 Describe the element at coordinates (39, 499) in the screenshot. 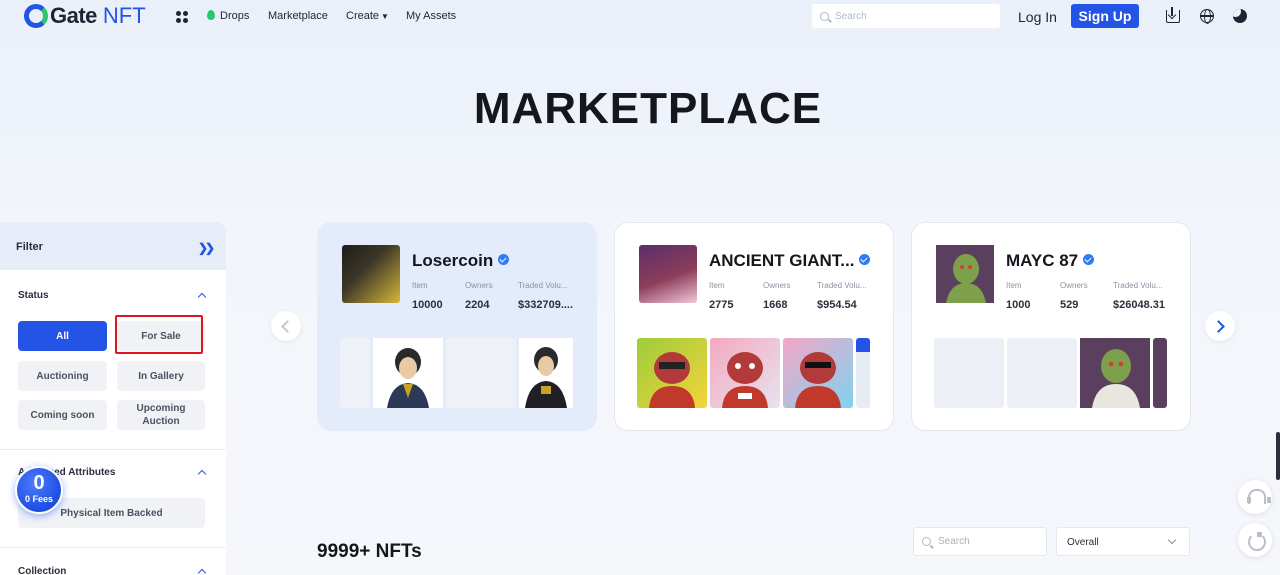

I see `fees-label: 0 Fees` at that location.